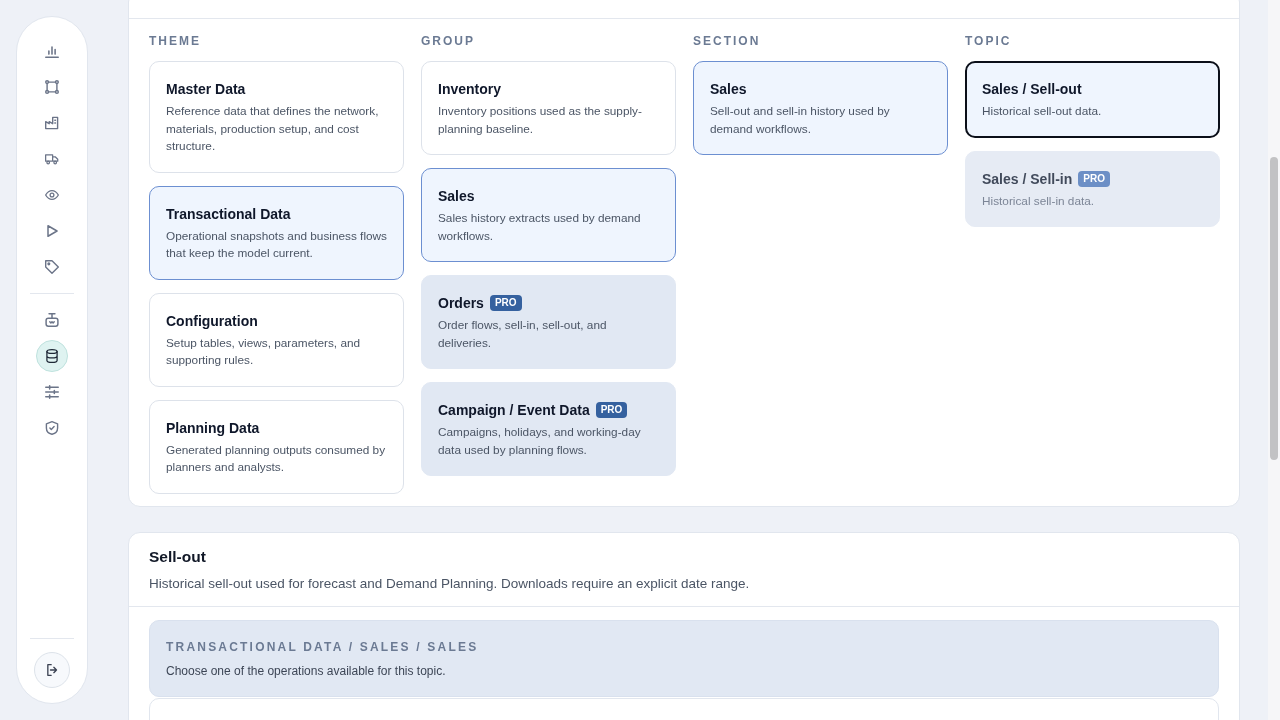 This screenshot has height=720, width=1280. I want to click on card-description: Setup tables, views, parameters, and supporting rules., so click(264, 351).